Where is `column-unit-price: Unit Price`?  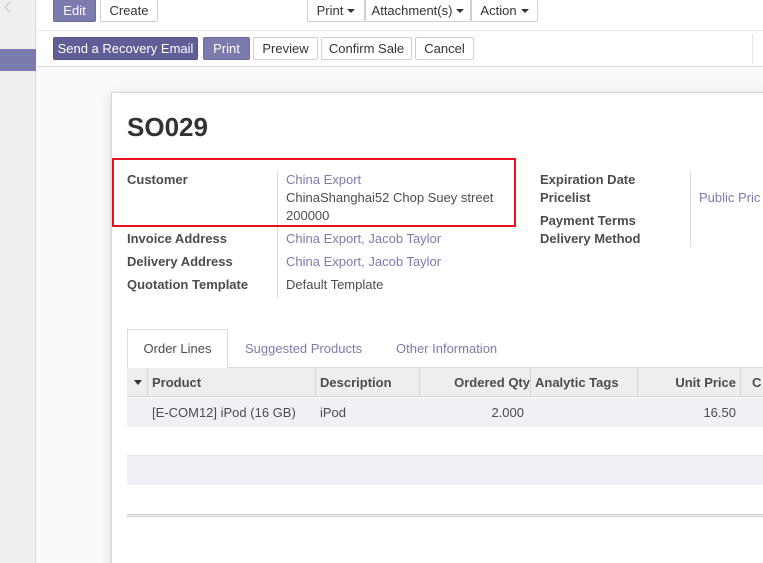
column-unit-price: Unit Price is located at coordinates (687, 382).